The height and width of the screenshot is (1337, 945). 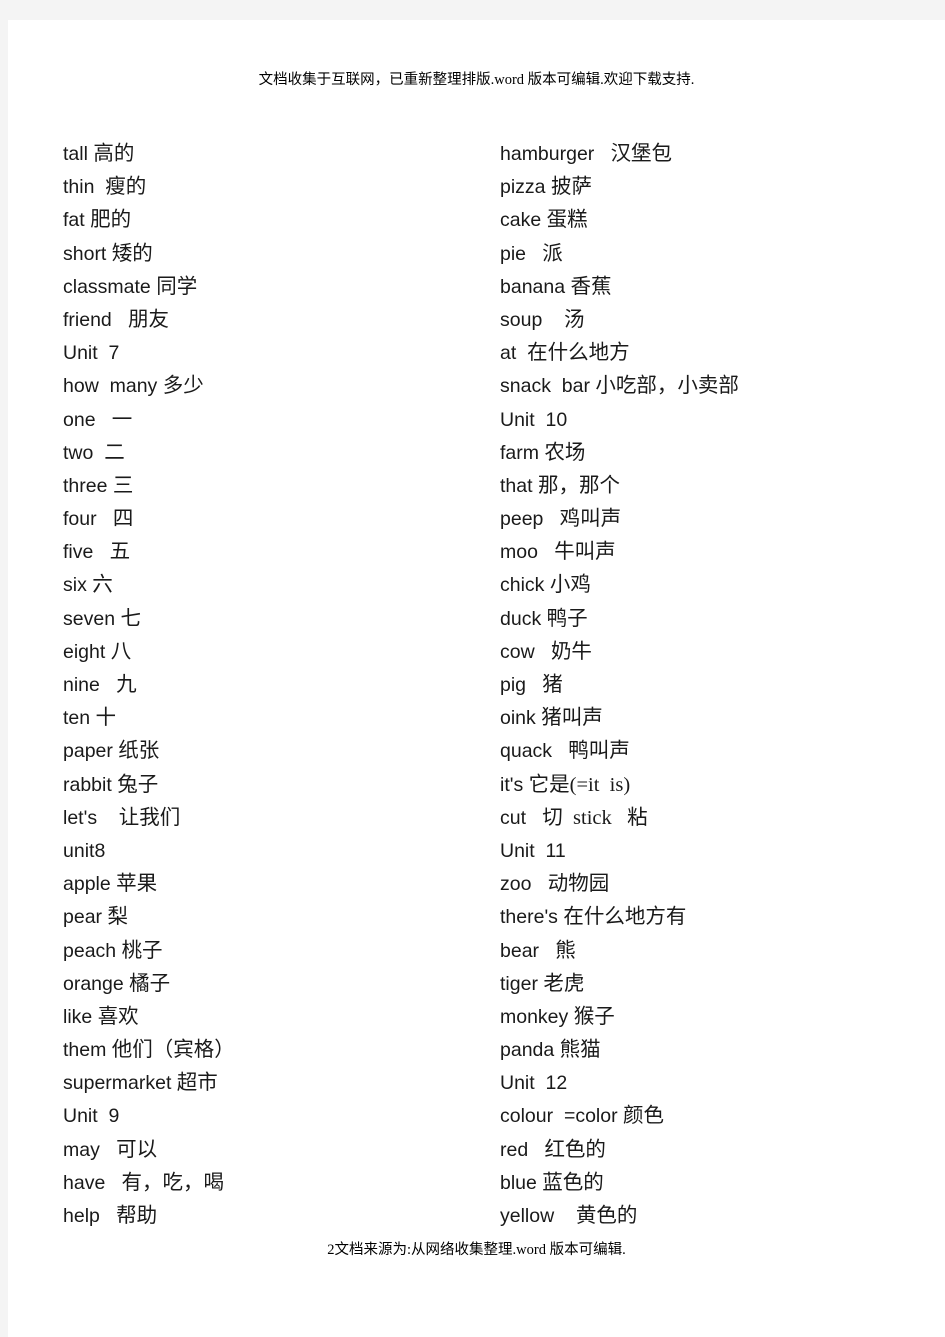 I want to click on word-entry-english: six, so click(x=78, y=585).